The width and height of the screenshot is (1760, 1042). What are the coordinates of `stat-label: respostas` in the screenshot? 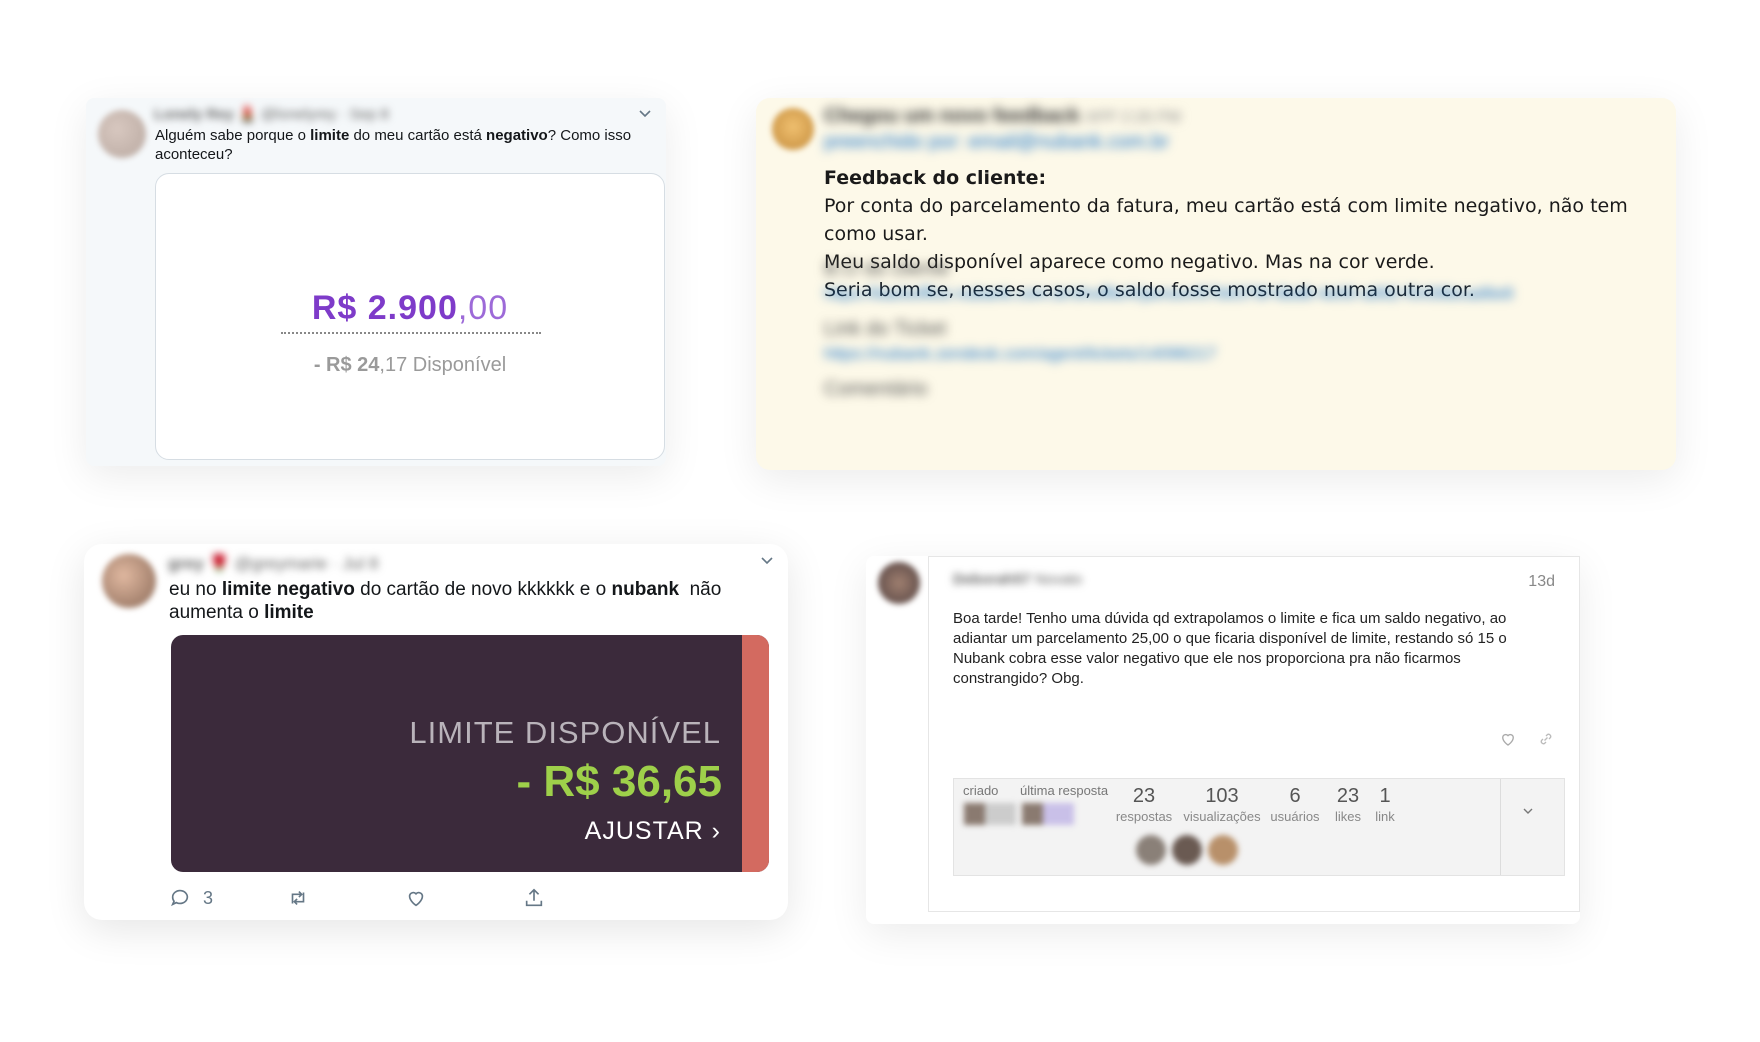 It's located at (1144, 816).